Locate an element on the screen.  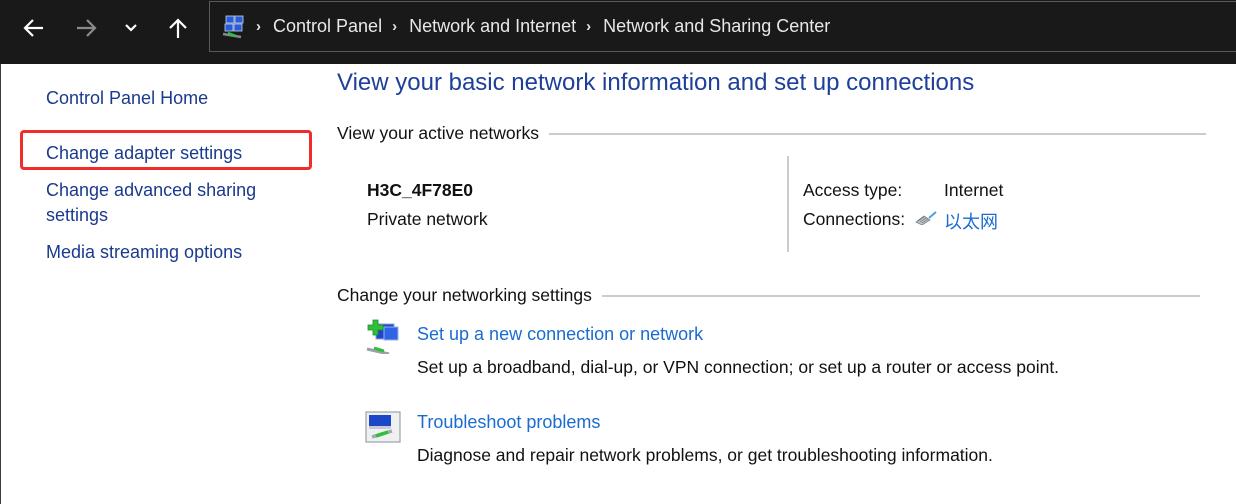
chevron-down-icon is located at coordinates (131, 28).